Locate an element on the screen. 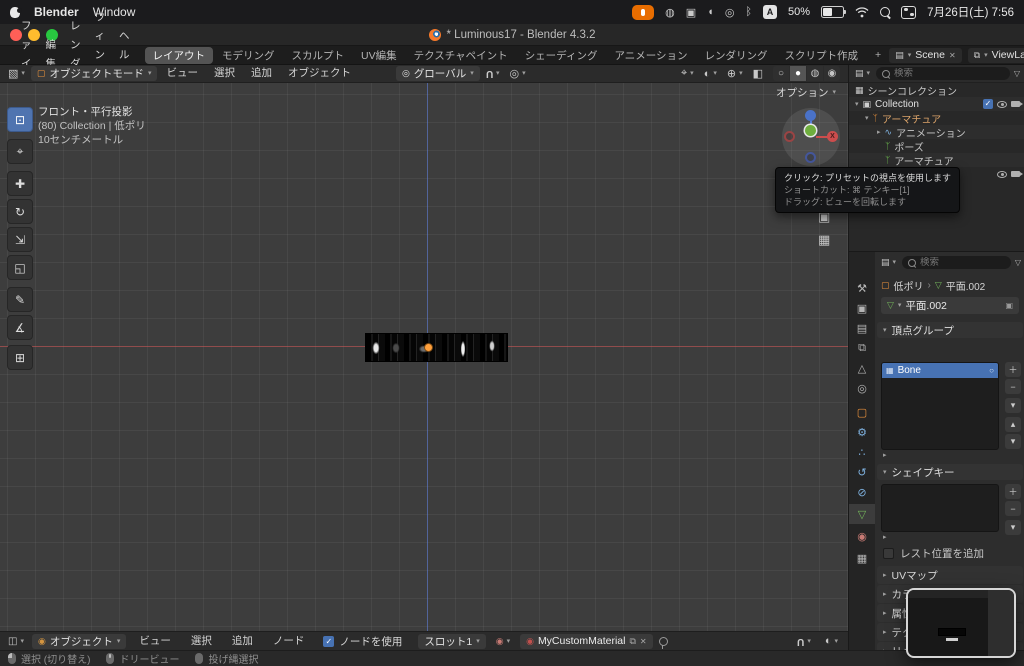  properties-editor-type-selector: ▤ ▾ is located at coordinates (888, 262).